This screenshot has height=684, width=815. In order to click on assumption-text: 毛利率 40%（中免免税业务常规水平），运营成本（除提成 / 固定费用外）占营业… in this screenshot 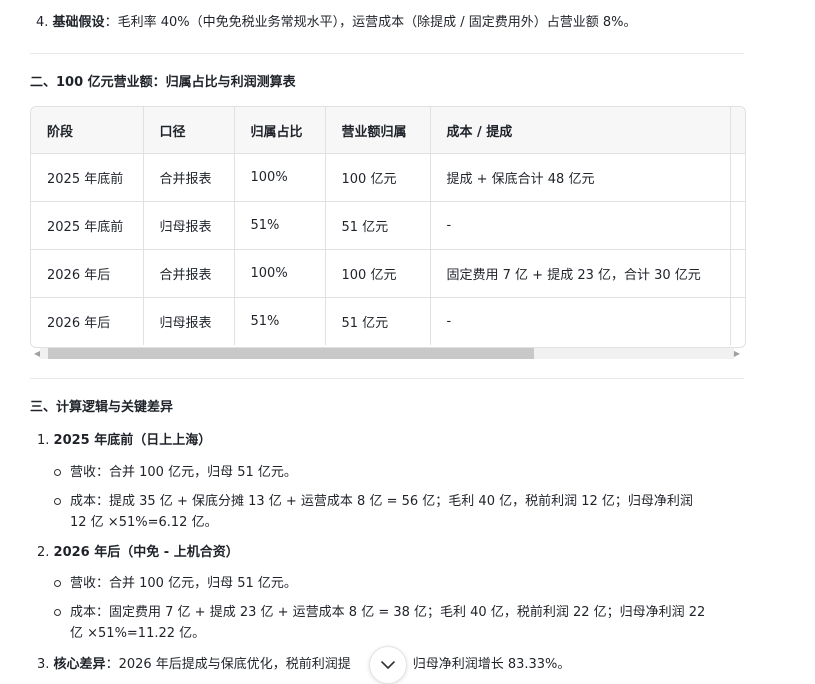, I will do `click(377, 22)`.